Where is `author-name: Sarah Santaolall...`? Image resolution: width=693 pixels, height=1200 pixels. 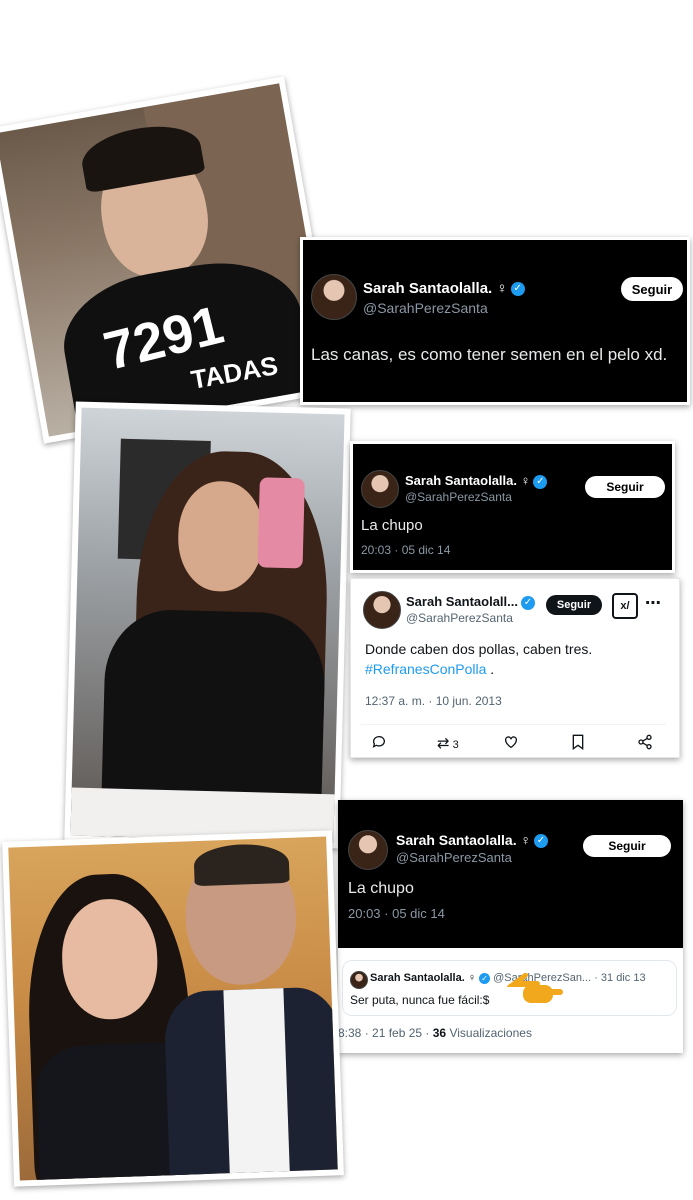 author-name: Sarah Santaolall... is located at coordinates (462, 601).